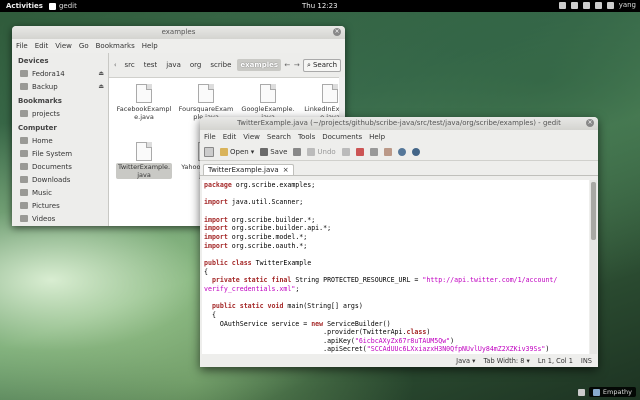 The image size is (640, 400). I want to click on print-button, so click(297, 152).